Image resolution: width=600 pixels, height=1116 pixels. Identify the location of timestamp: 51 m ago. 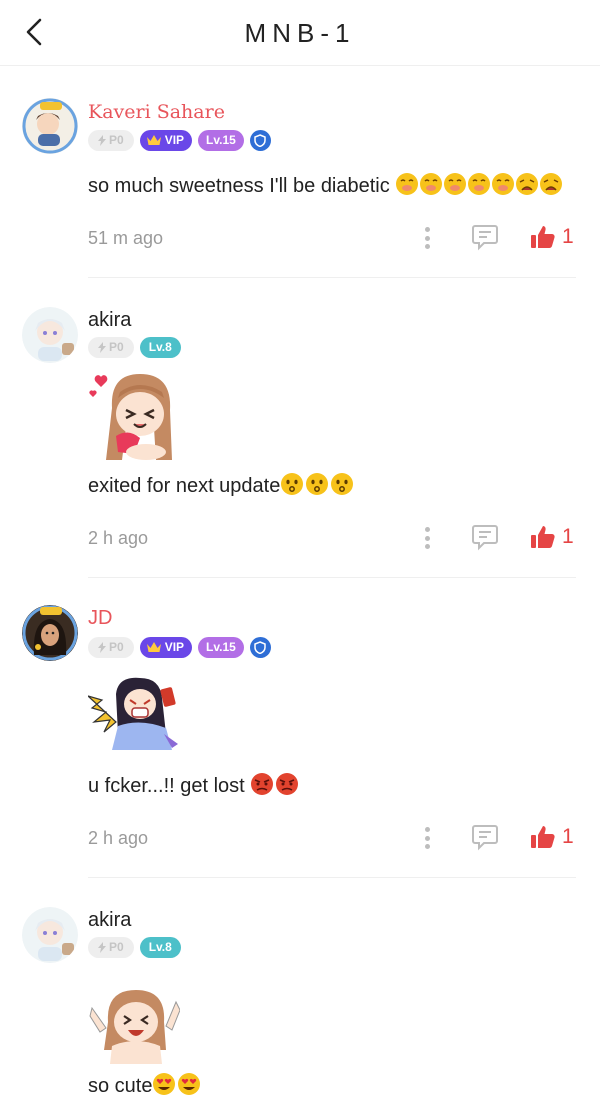
(126, 238).